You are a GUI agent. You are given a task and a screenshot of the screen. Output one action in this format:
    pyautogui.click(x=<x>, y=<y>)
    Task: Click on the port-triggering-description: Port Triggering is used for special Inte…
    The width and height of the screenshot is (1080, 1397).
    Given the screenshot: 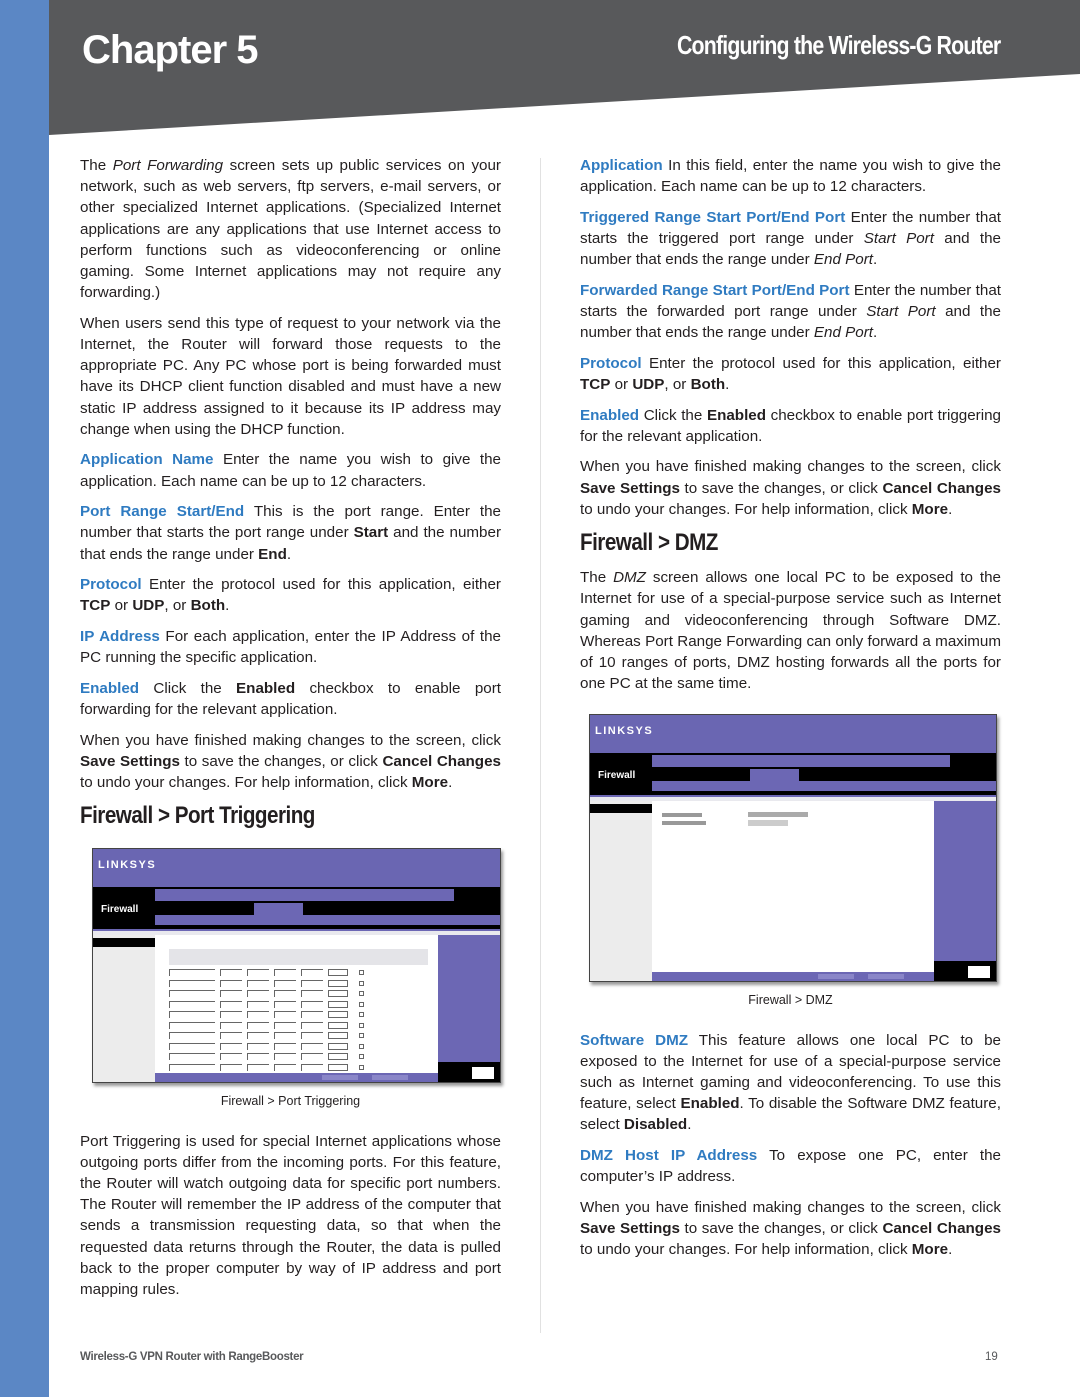 What is the action you would take?
    pyautogui.click(x=290, y=1215)
    